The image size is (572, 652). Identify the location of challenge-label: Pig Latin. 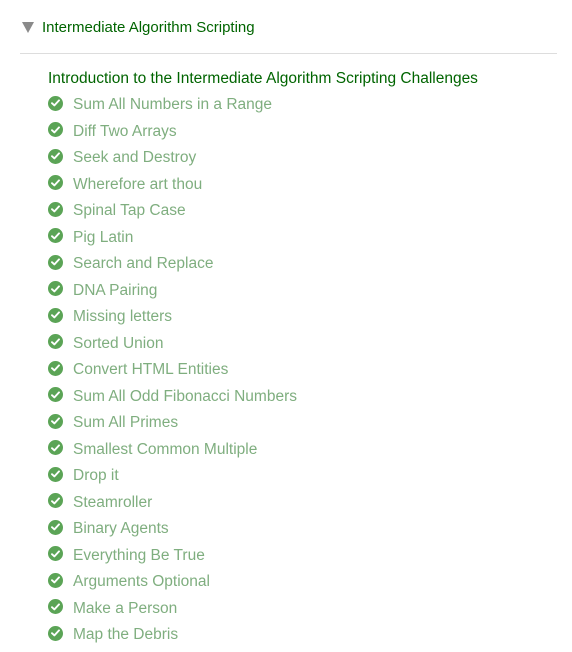
(103, 238).